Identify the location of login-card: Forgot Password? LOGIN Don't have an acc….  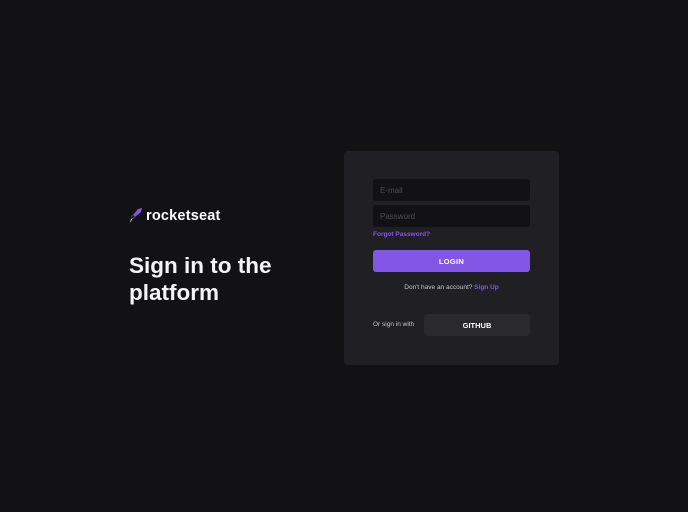
(451, 258).